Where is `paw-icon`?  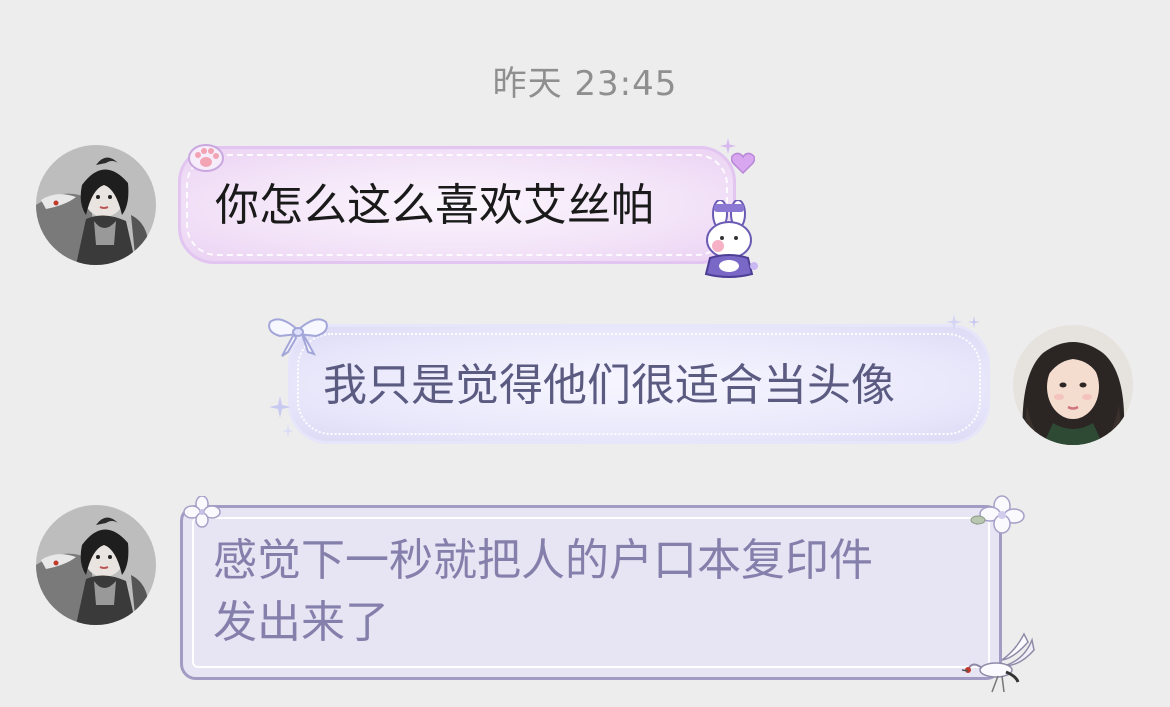 paw-icon is located at coordinates (206, 160).